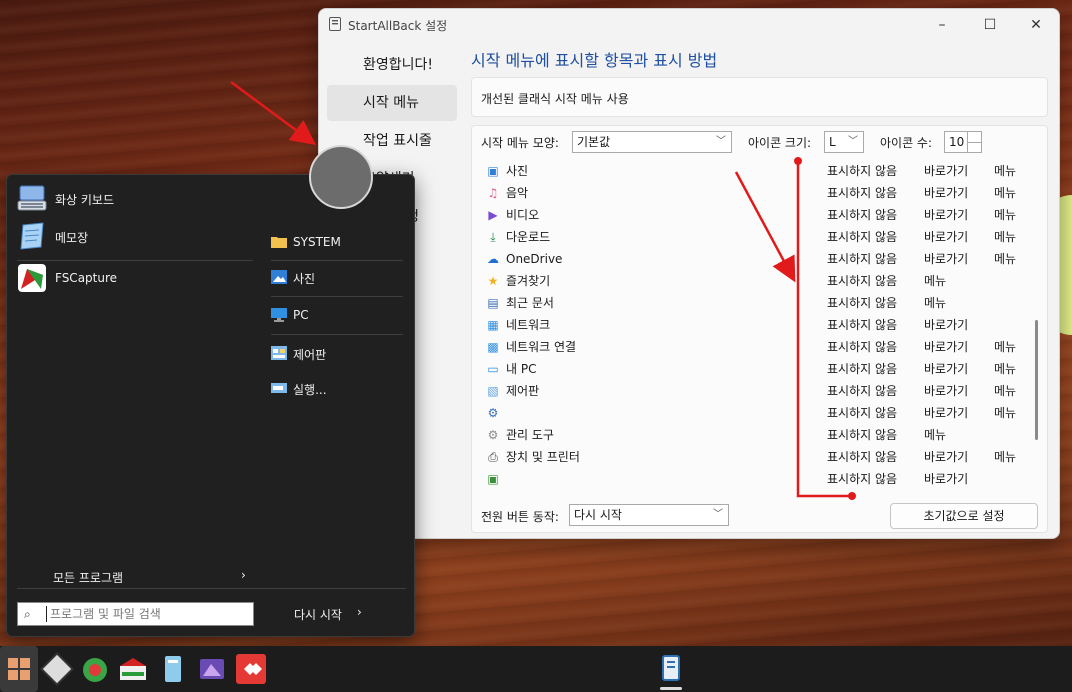 The height and width of the screenshot is (692, 1072). Describe the element at coordinates (649, 515) in the screenshot. I see `power-select: 다시 시작 ﹀` at that location.